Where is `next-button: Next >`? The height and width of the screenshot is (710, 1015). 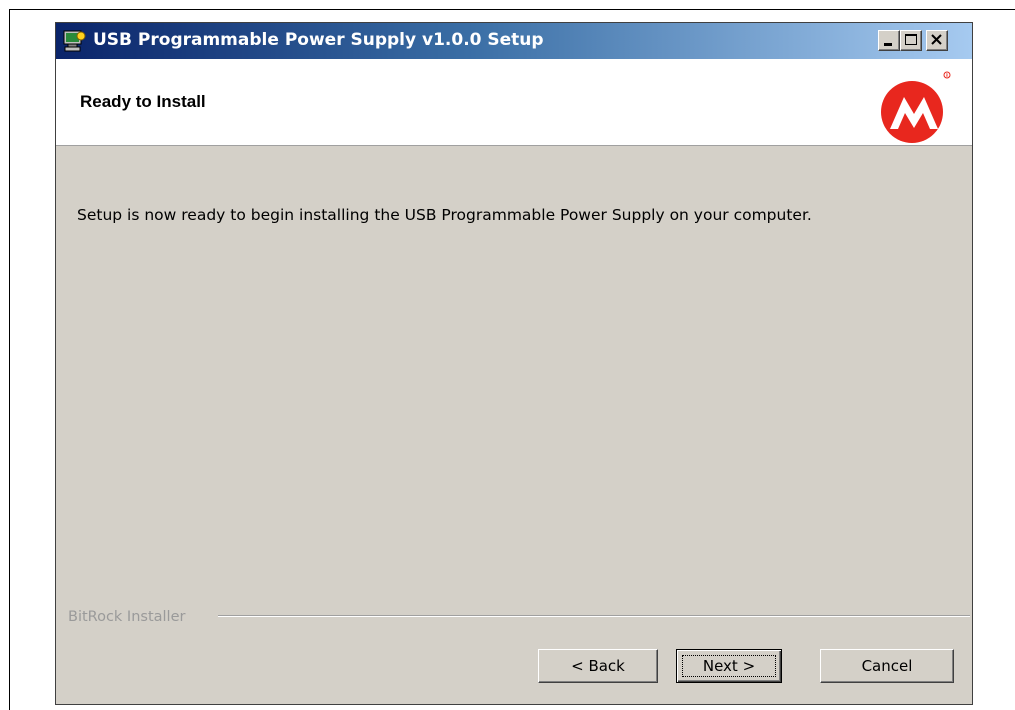
next-button: Next > is located at coordinates (729, 666).